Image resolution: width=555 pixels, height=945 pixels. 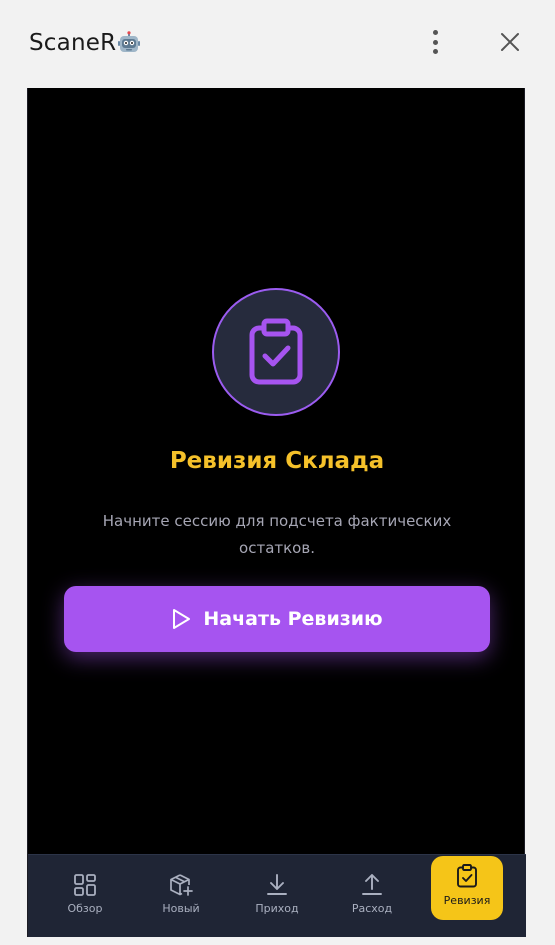 I want to click on nav-item-incoming: Приход, so click(x=277, y=897).